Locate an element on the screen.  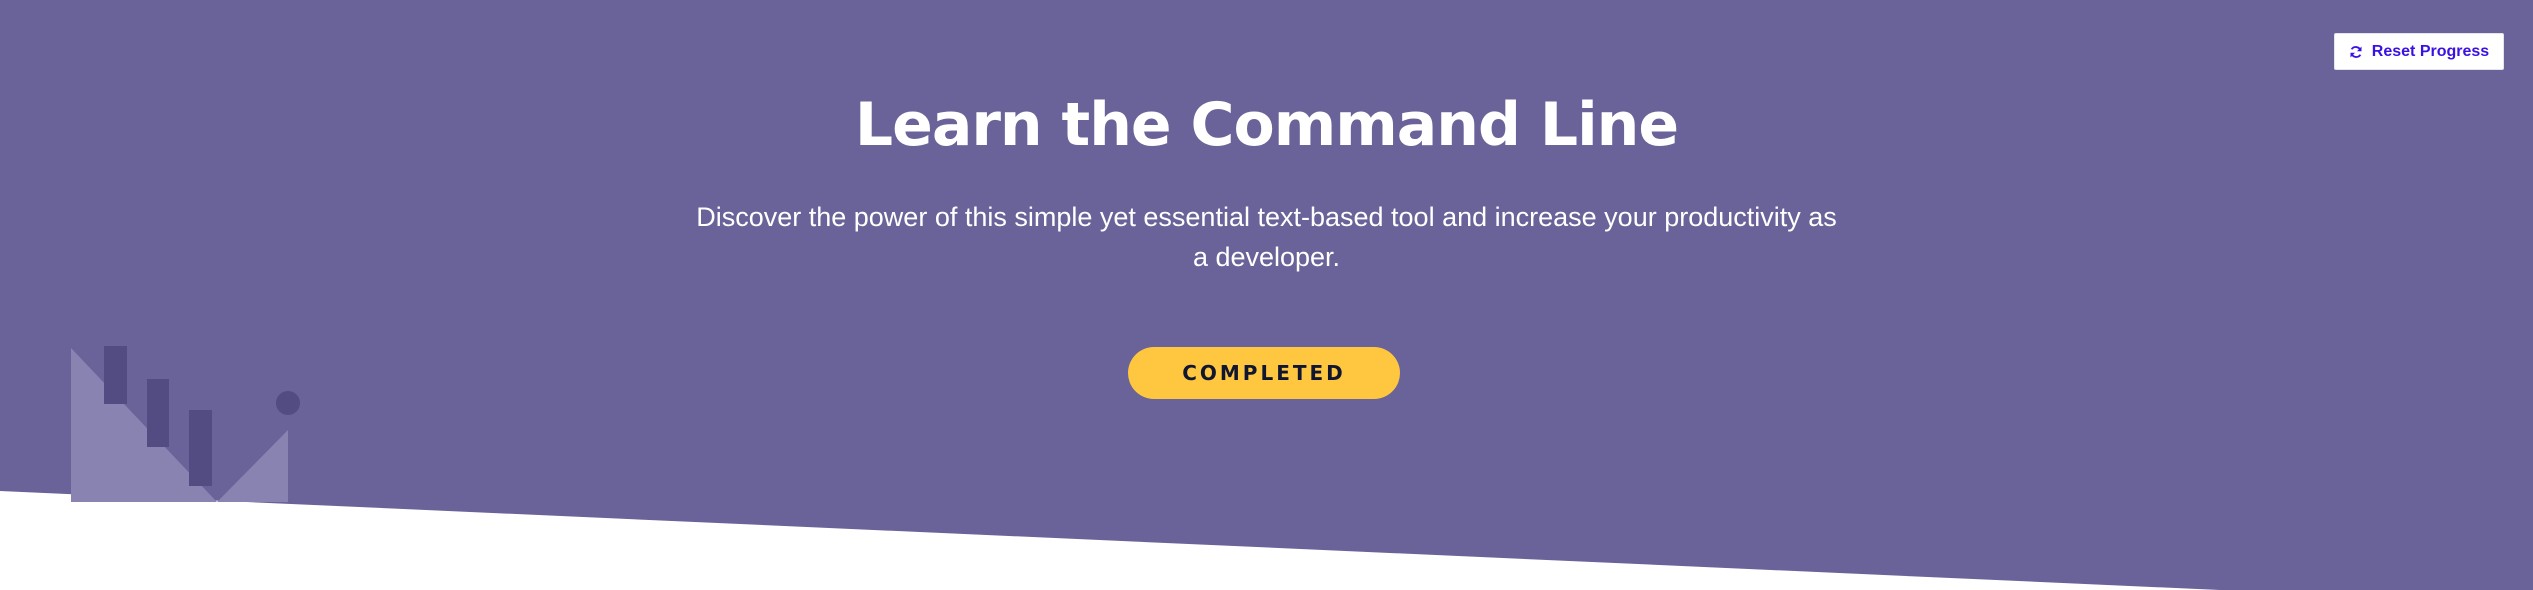
completed-button-label: COMPLETED is located at coordinates (1264, 373).